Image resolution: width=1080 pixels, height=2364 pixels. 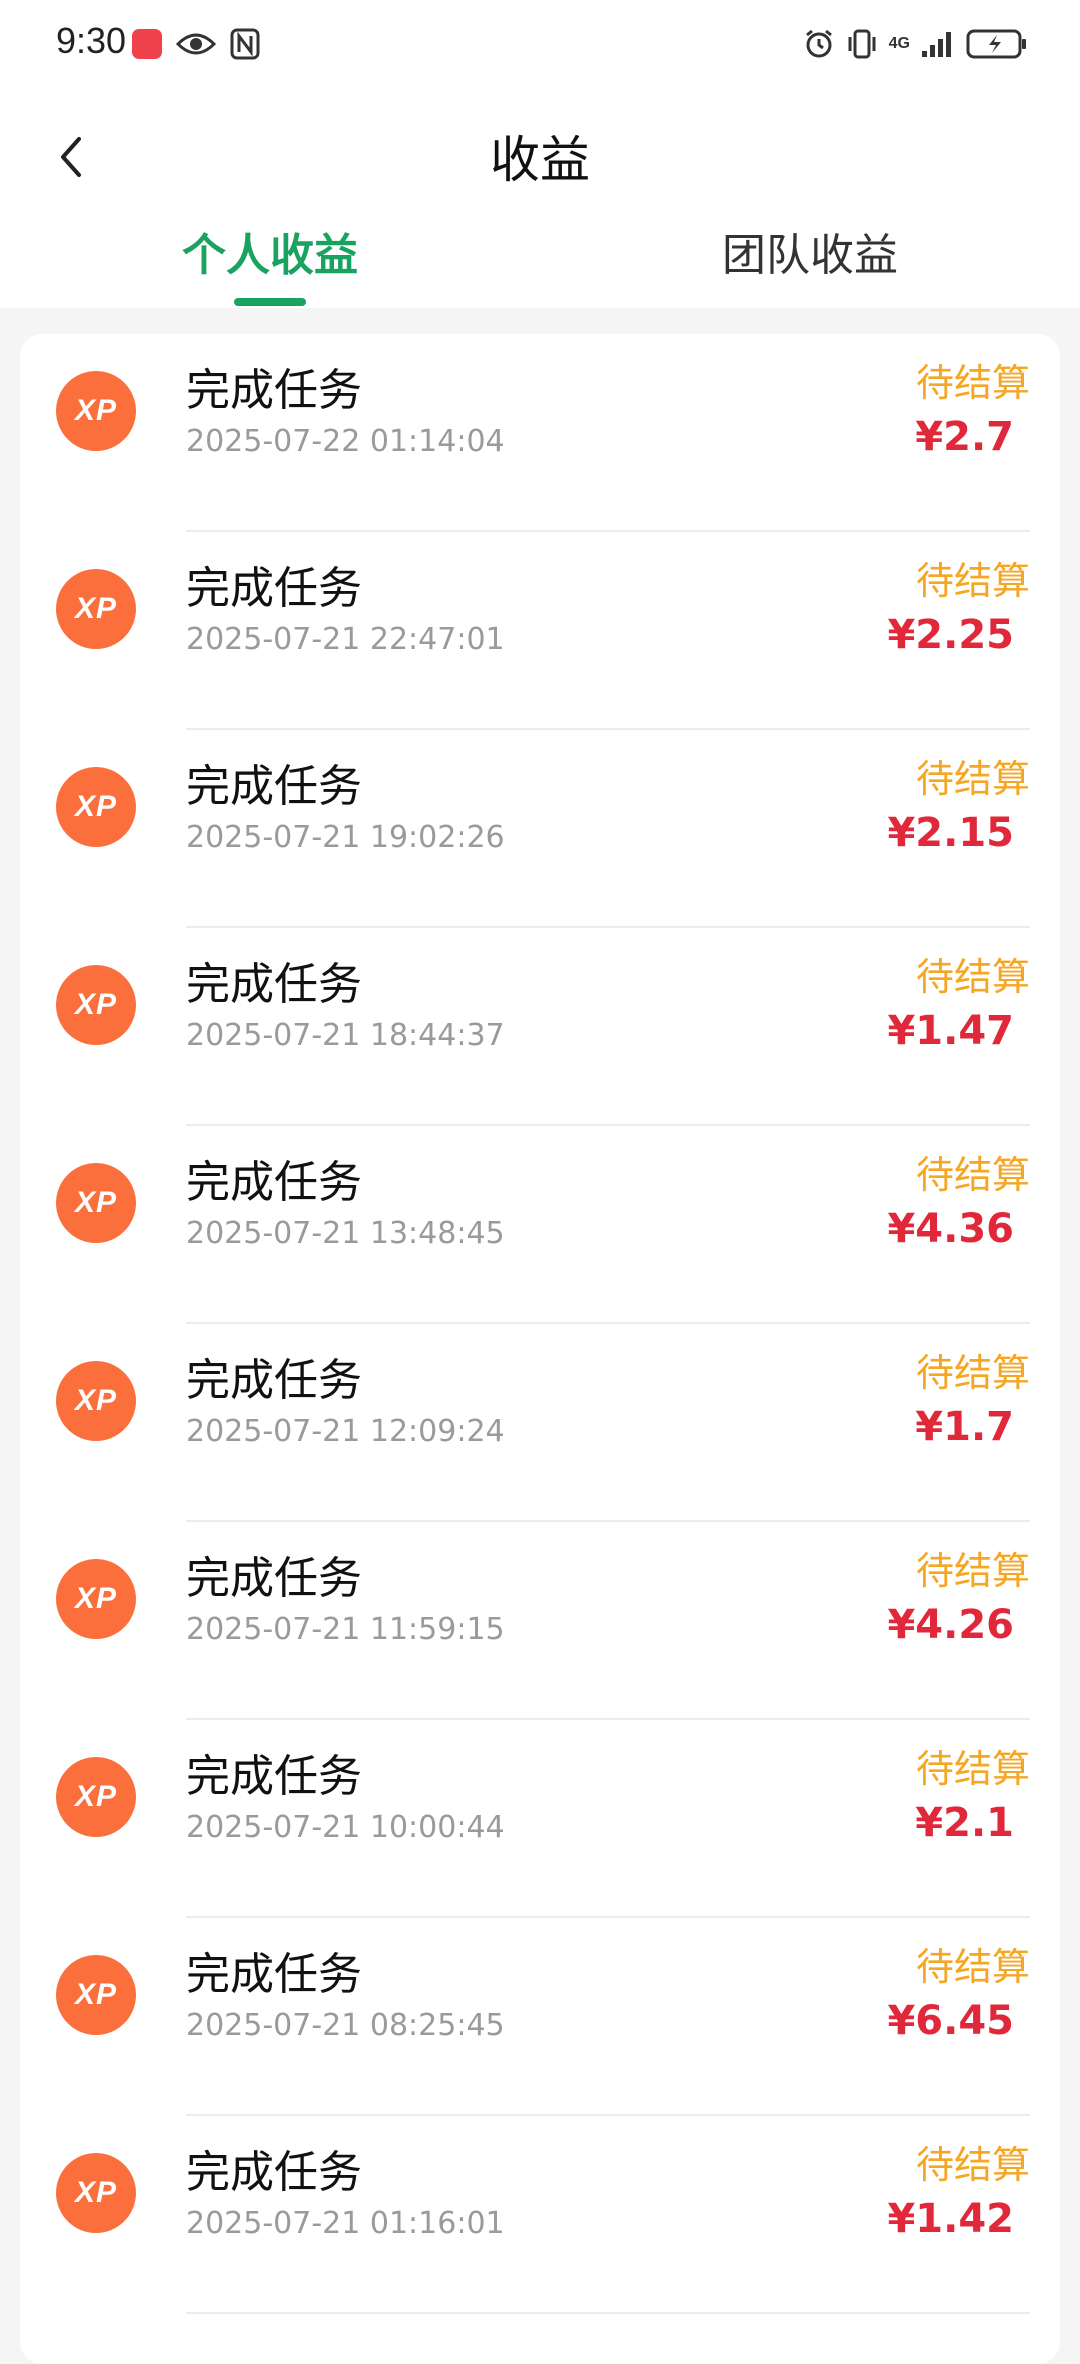 What do you see at coordinates (950, 2021) in the screenshot?
I see `record-amount: ¥6.45` at bounding box center [950, 2021].